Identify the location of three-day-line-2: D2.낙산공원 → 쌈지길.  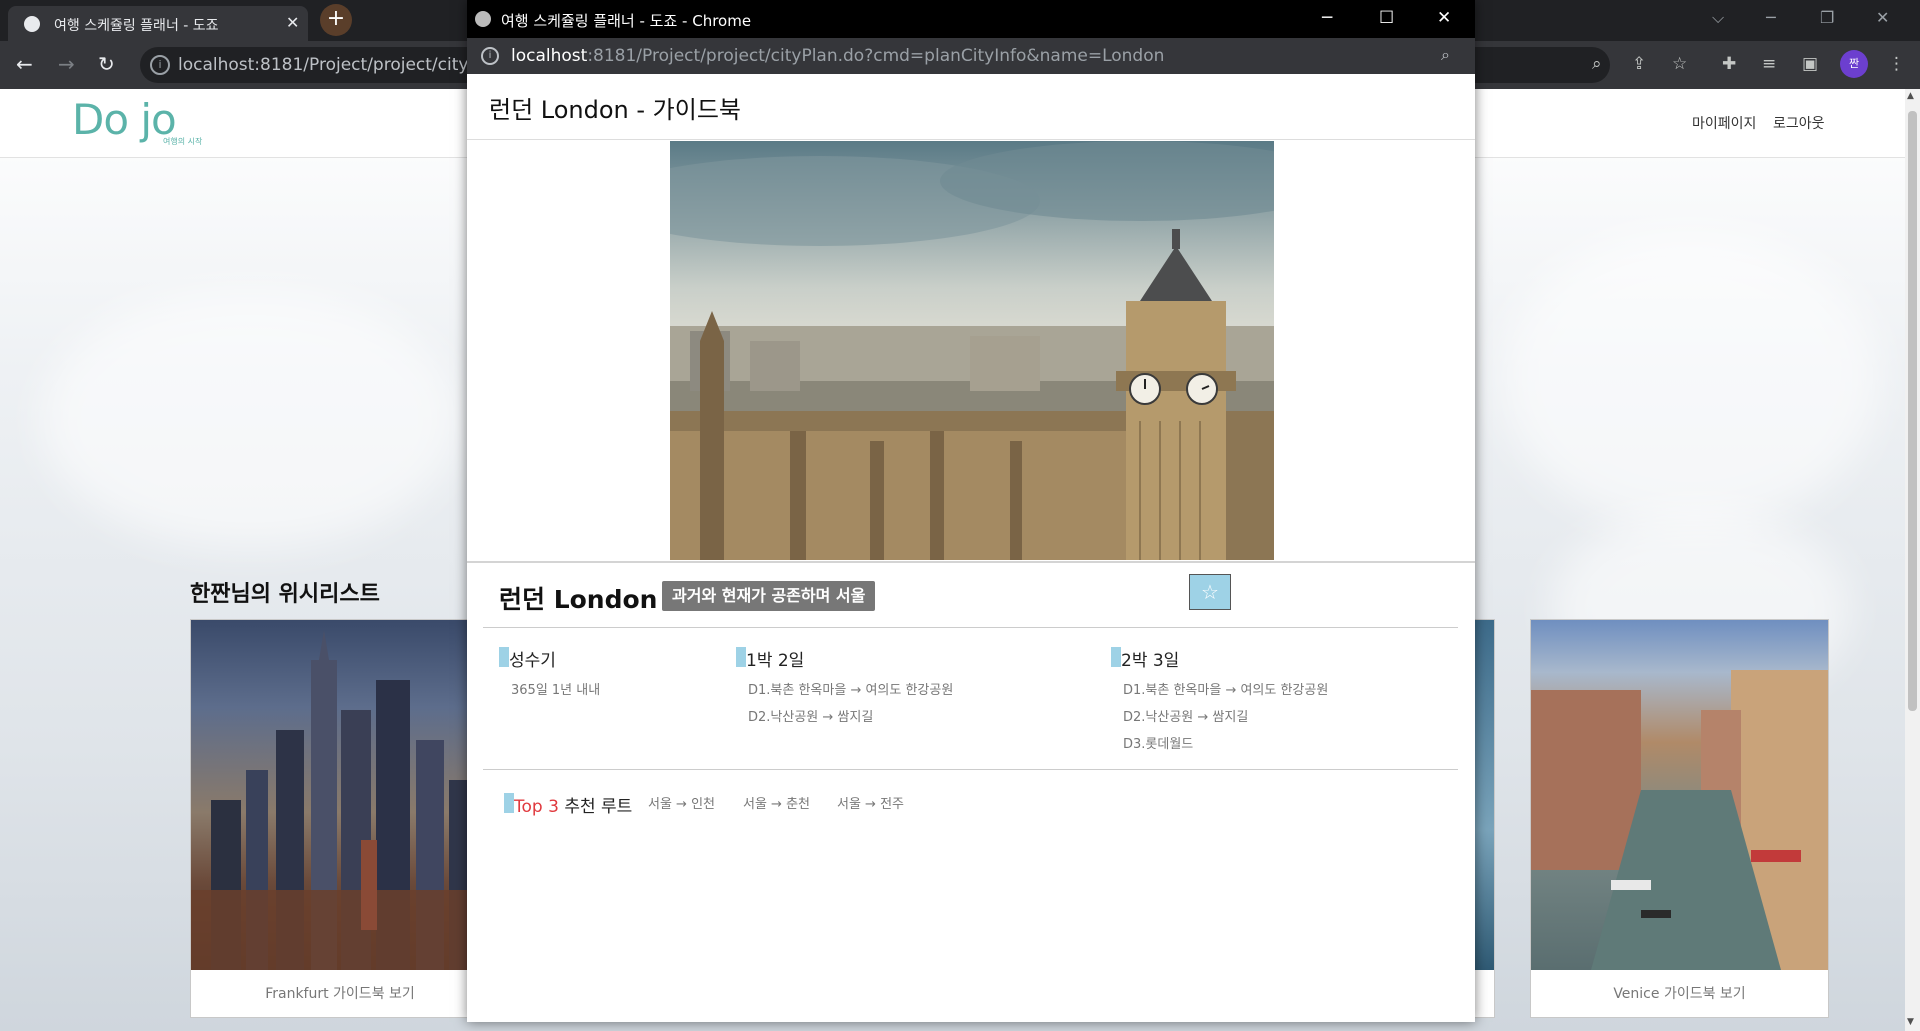
(1186, 717).